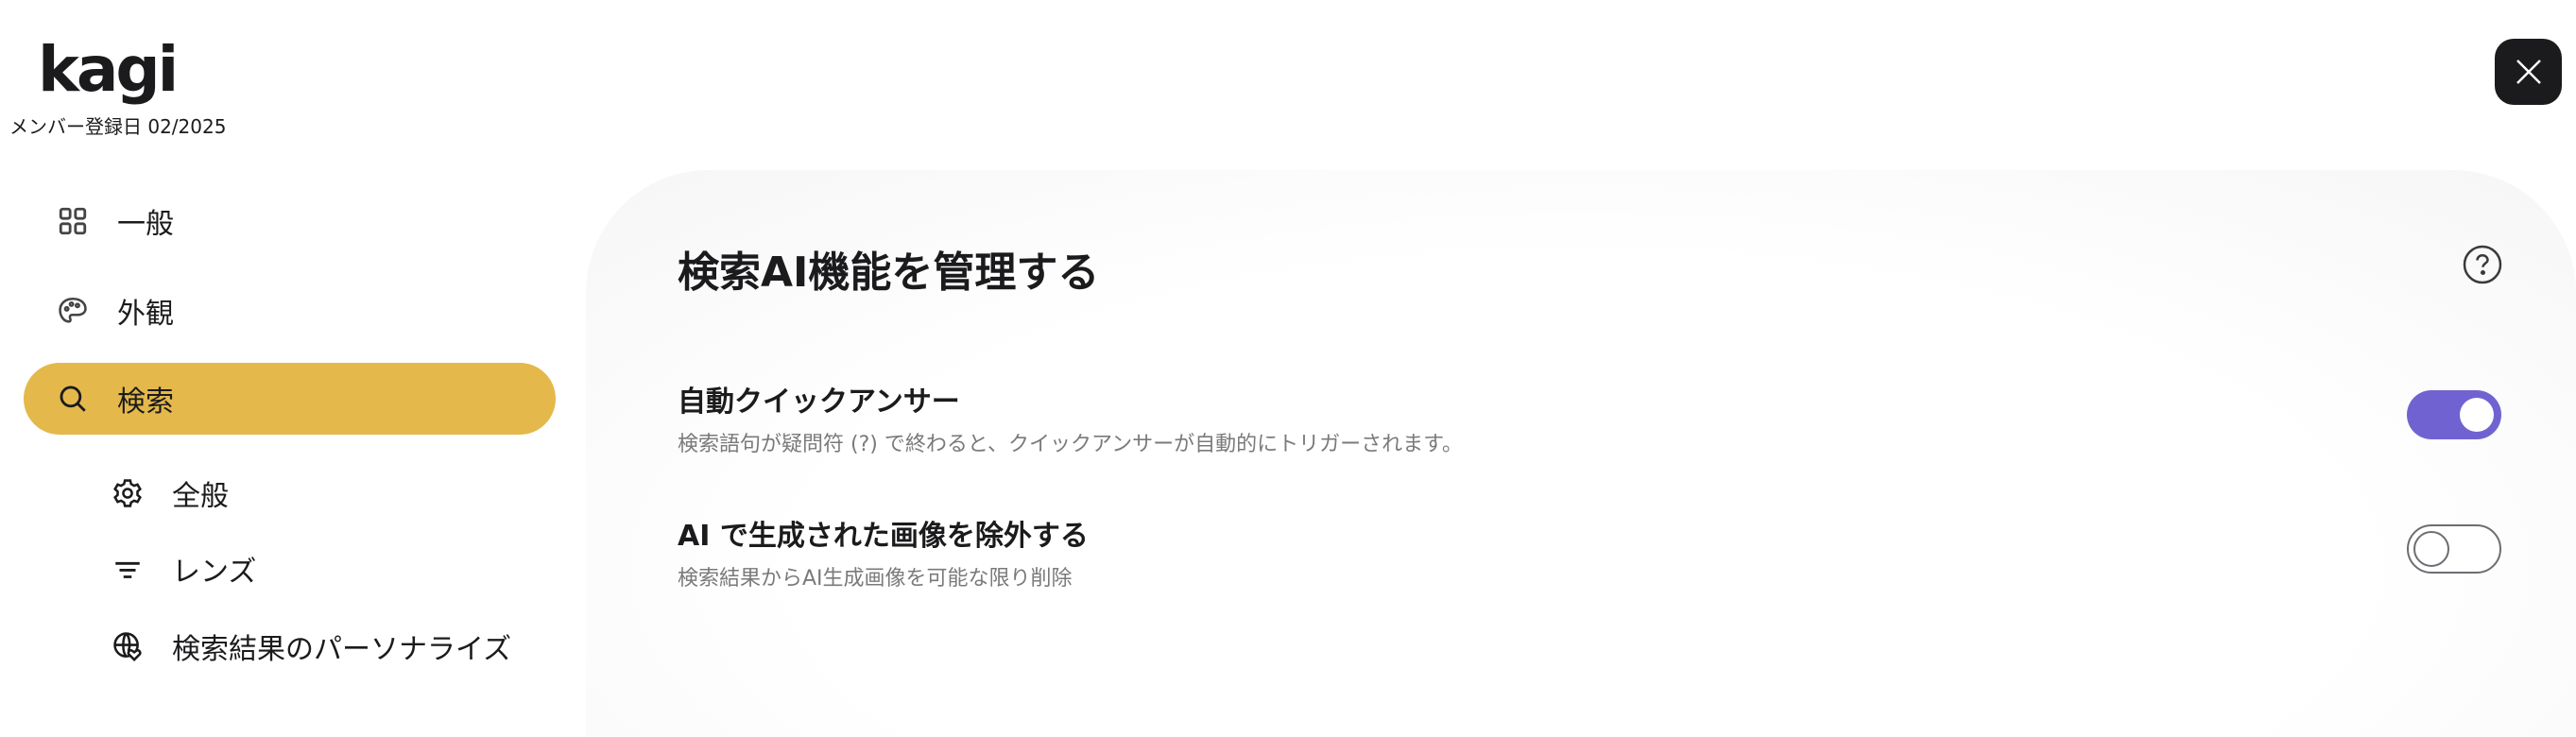 This screenshot has width=2576, height=737. What do you see at coordinates (290, 399) in the screenshot?
I see `sidebar-item-search: 検索` at bounding box center [290, 399].